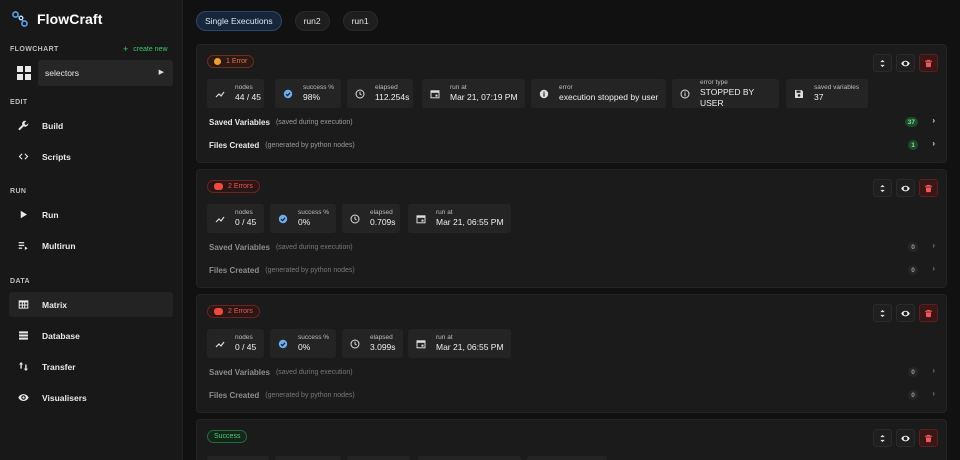  I want to click on stat-elapsed: elapsed 3.099s, so click(372, 343).